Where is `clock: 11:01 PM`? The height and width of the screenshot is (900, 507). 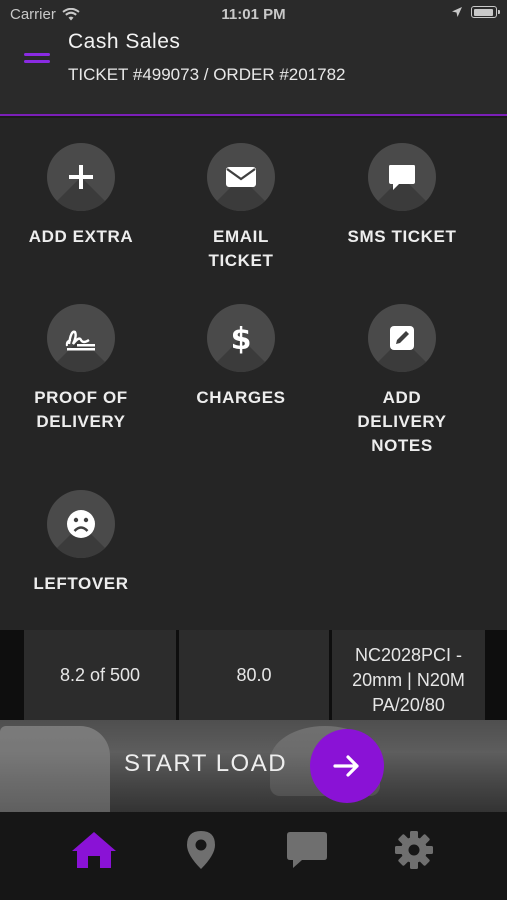
clock: 11:01 PM is located at coordinates (253, 14).